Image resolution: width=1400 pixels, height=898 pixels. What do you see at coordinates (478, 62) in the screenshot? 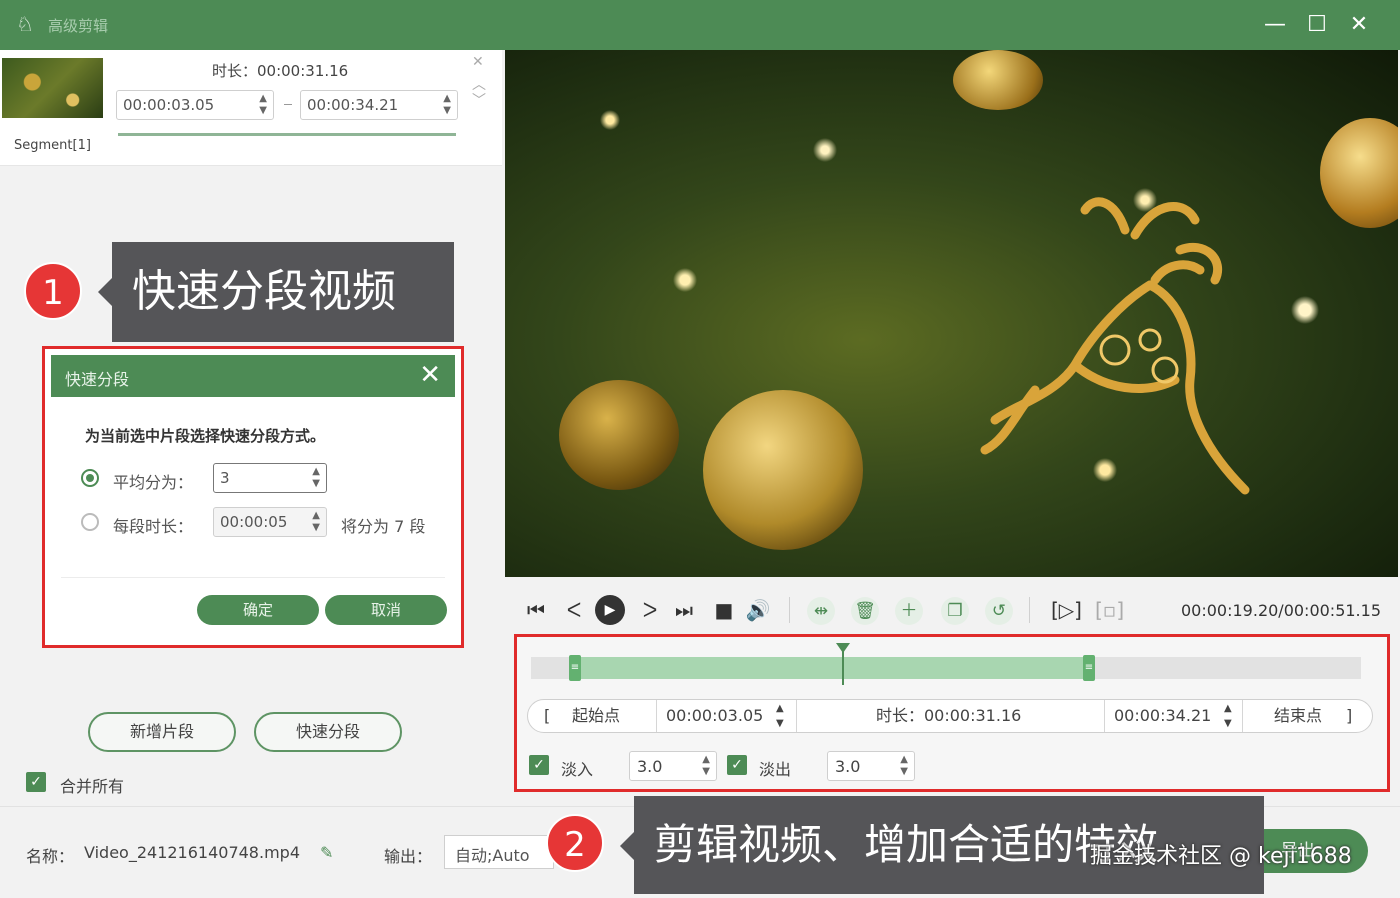
I see `delete-segment-icon: ✕` at bounding box center [478, 62].